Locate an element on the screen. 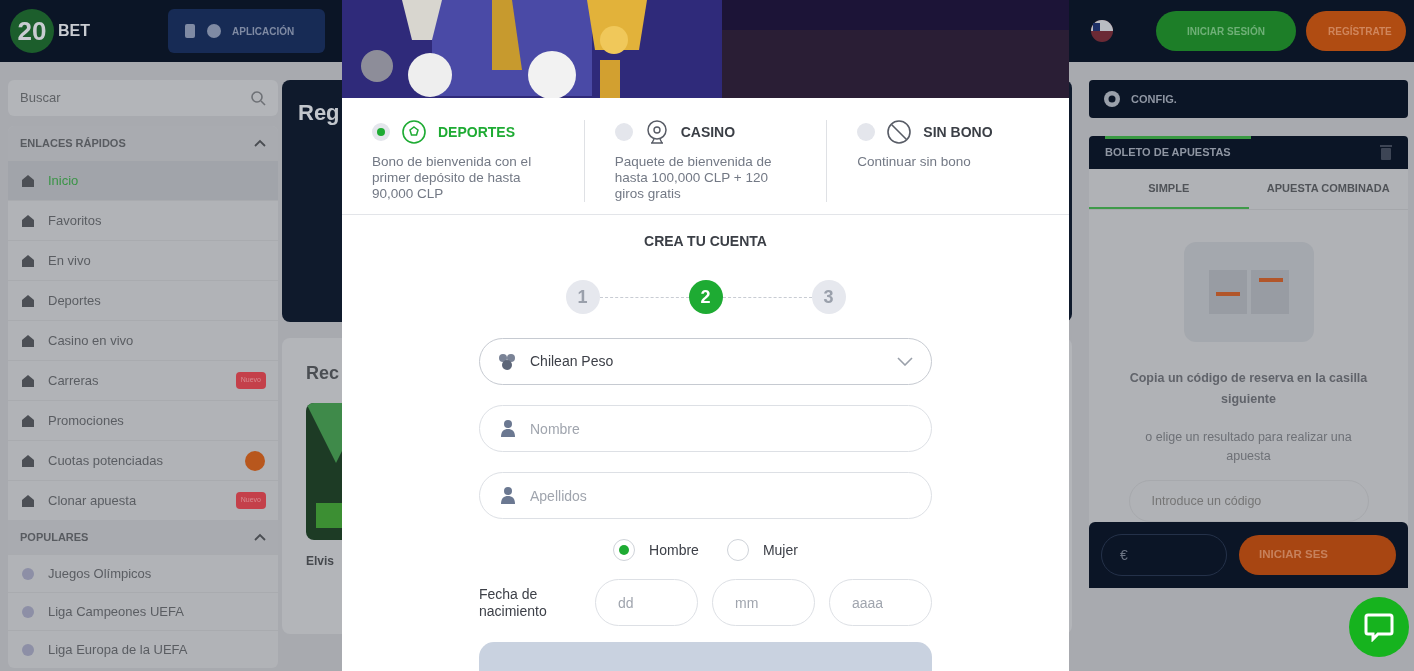  bonus-title: SIN BONO is located at coordinates (958, 132).